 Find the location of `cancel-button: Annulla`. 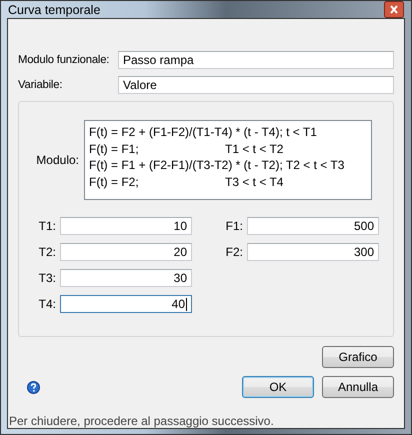

cancel-button: Annulla is located at coordinates (358, 387).